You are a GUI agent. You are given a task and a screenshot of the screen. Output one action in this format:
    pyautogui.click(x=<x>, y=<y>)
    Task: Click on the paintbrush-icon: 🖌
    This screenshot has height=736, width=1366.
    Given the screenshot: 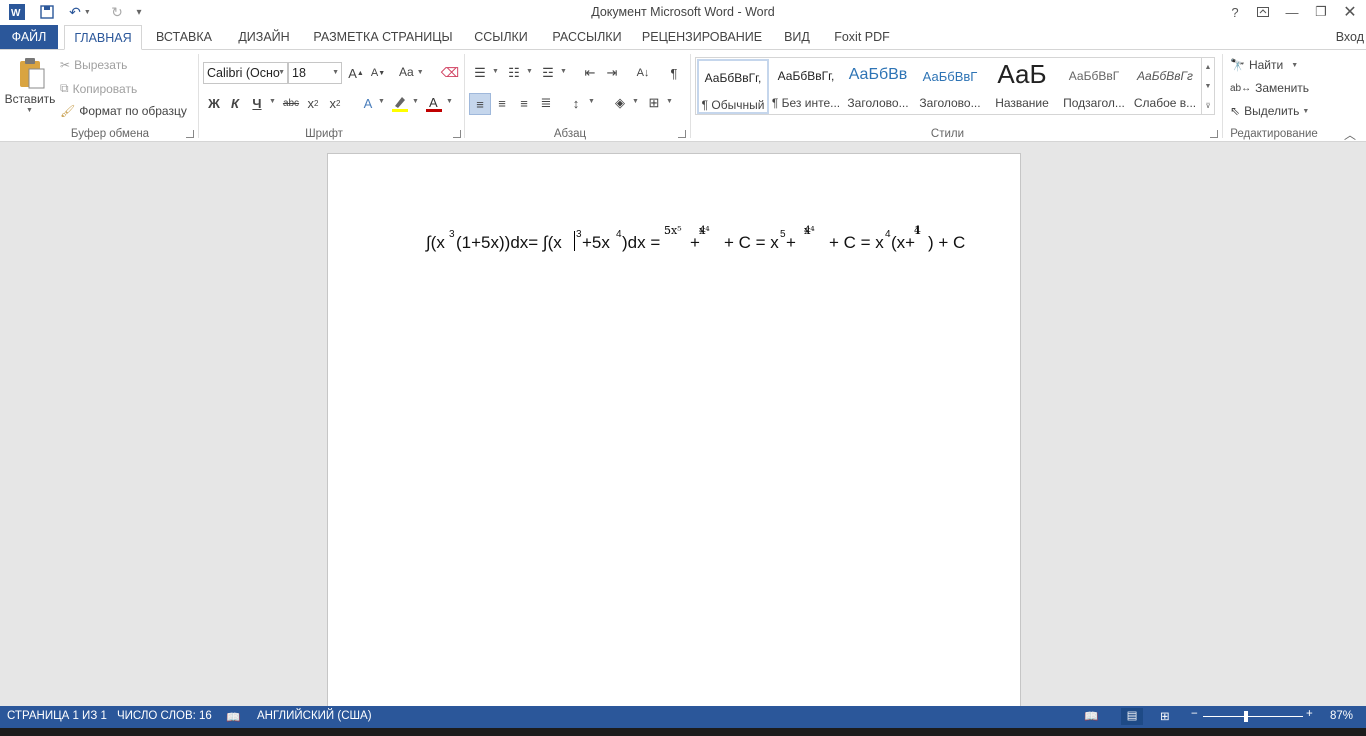 What is the action you would take?
    pyautogui.click(x=68, y=111)
    